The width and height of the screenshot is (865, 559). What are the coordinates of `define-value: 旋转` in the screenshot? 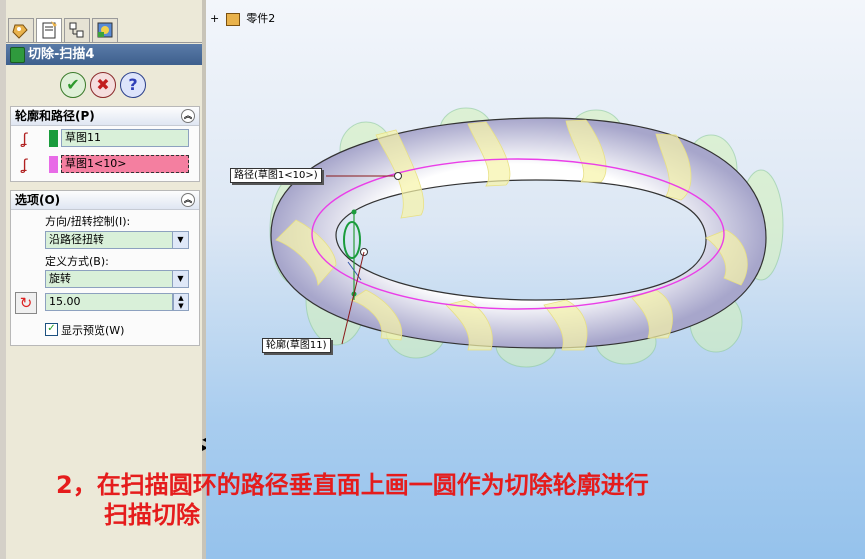 It's located at (60, 278).